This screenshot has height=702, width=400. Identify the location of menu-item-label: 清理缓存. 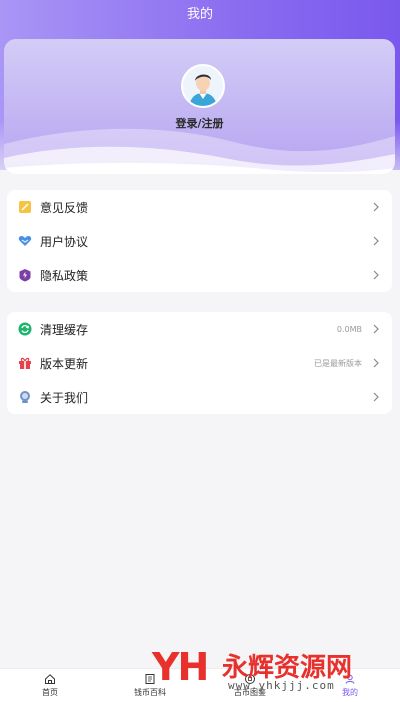
(64, 329).